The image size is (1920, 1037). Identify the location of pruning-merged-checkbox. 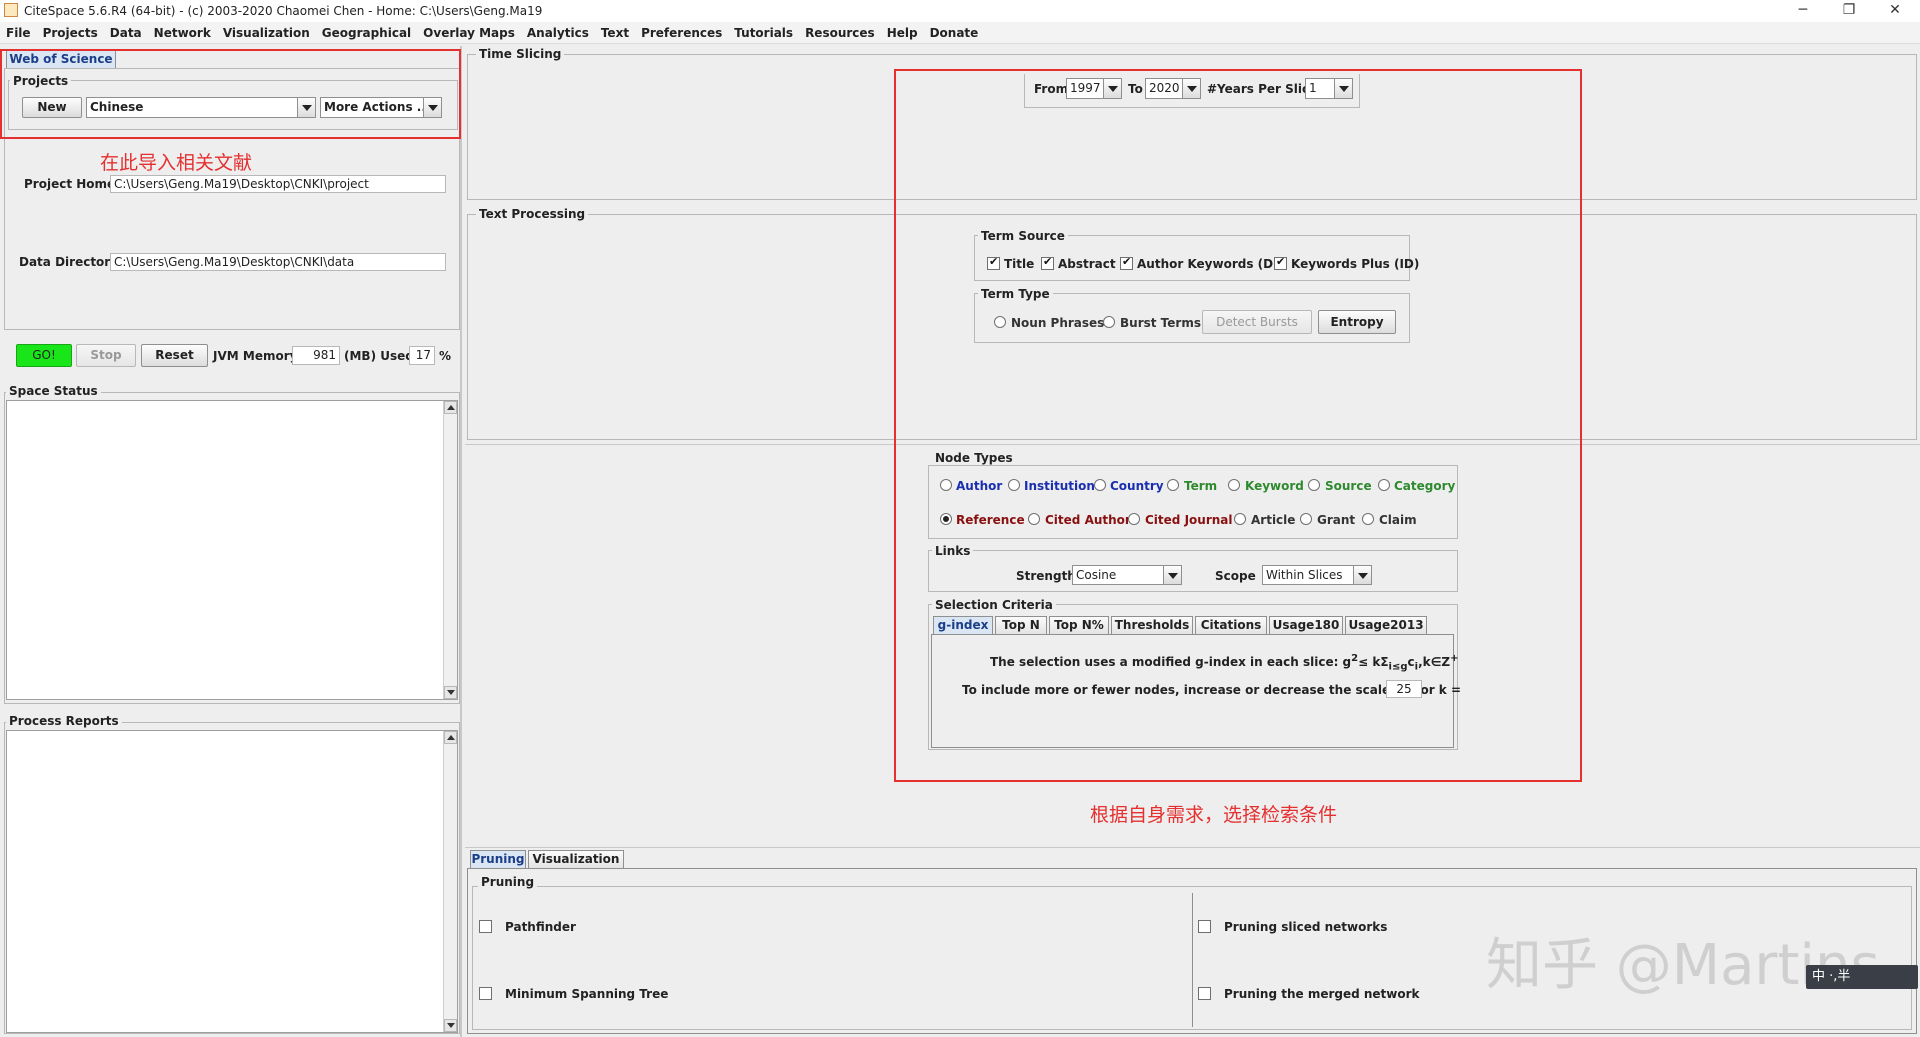
(1204, 993).